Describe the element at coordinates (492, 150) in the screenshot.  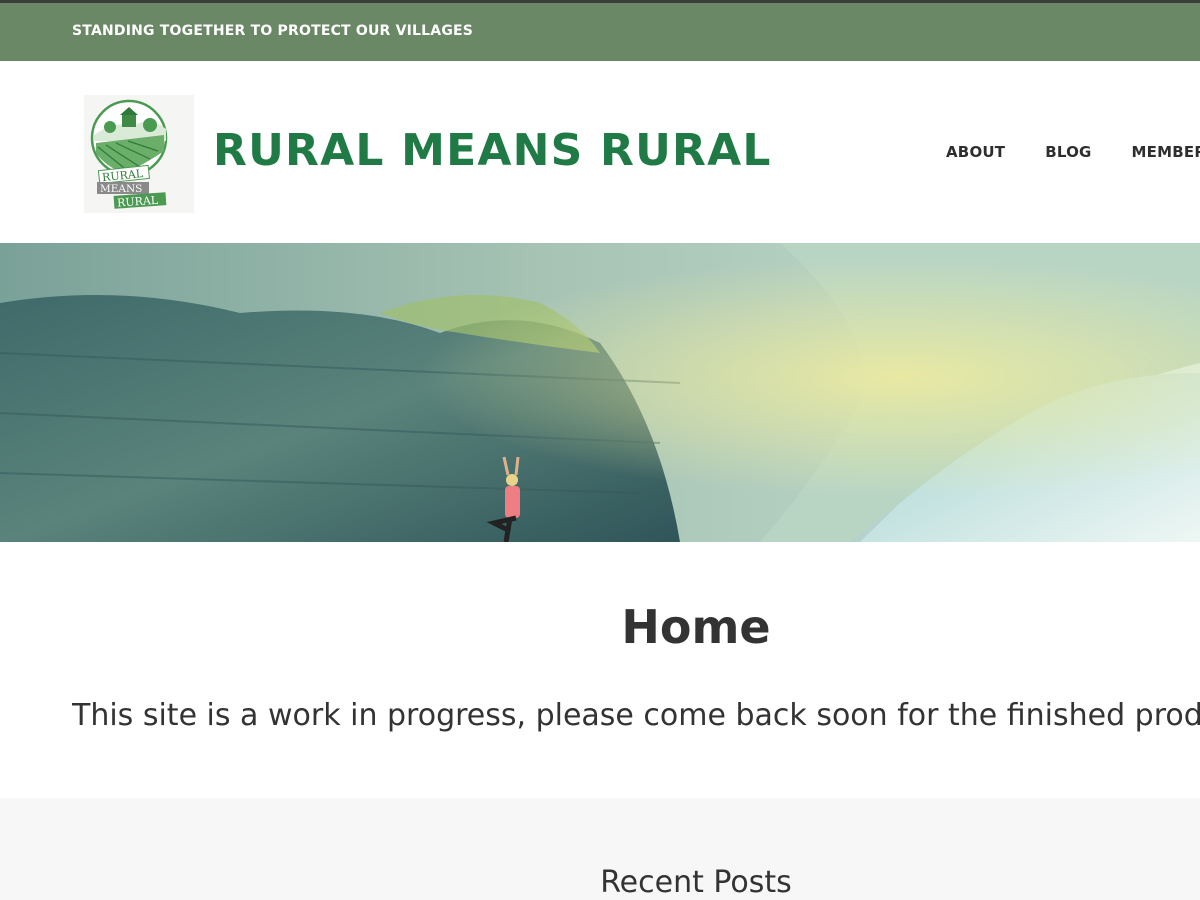
I see `site-title: RURAL MEANS RURAL` at that location.